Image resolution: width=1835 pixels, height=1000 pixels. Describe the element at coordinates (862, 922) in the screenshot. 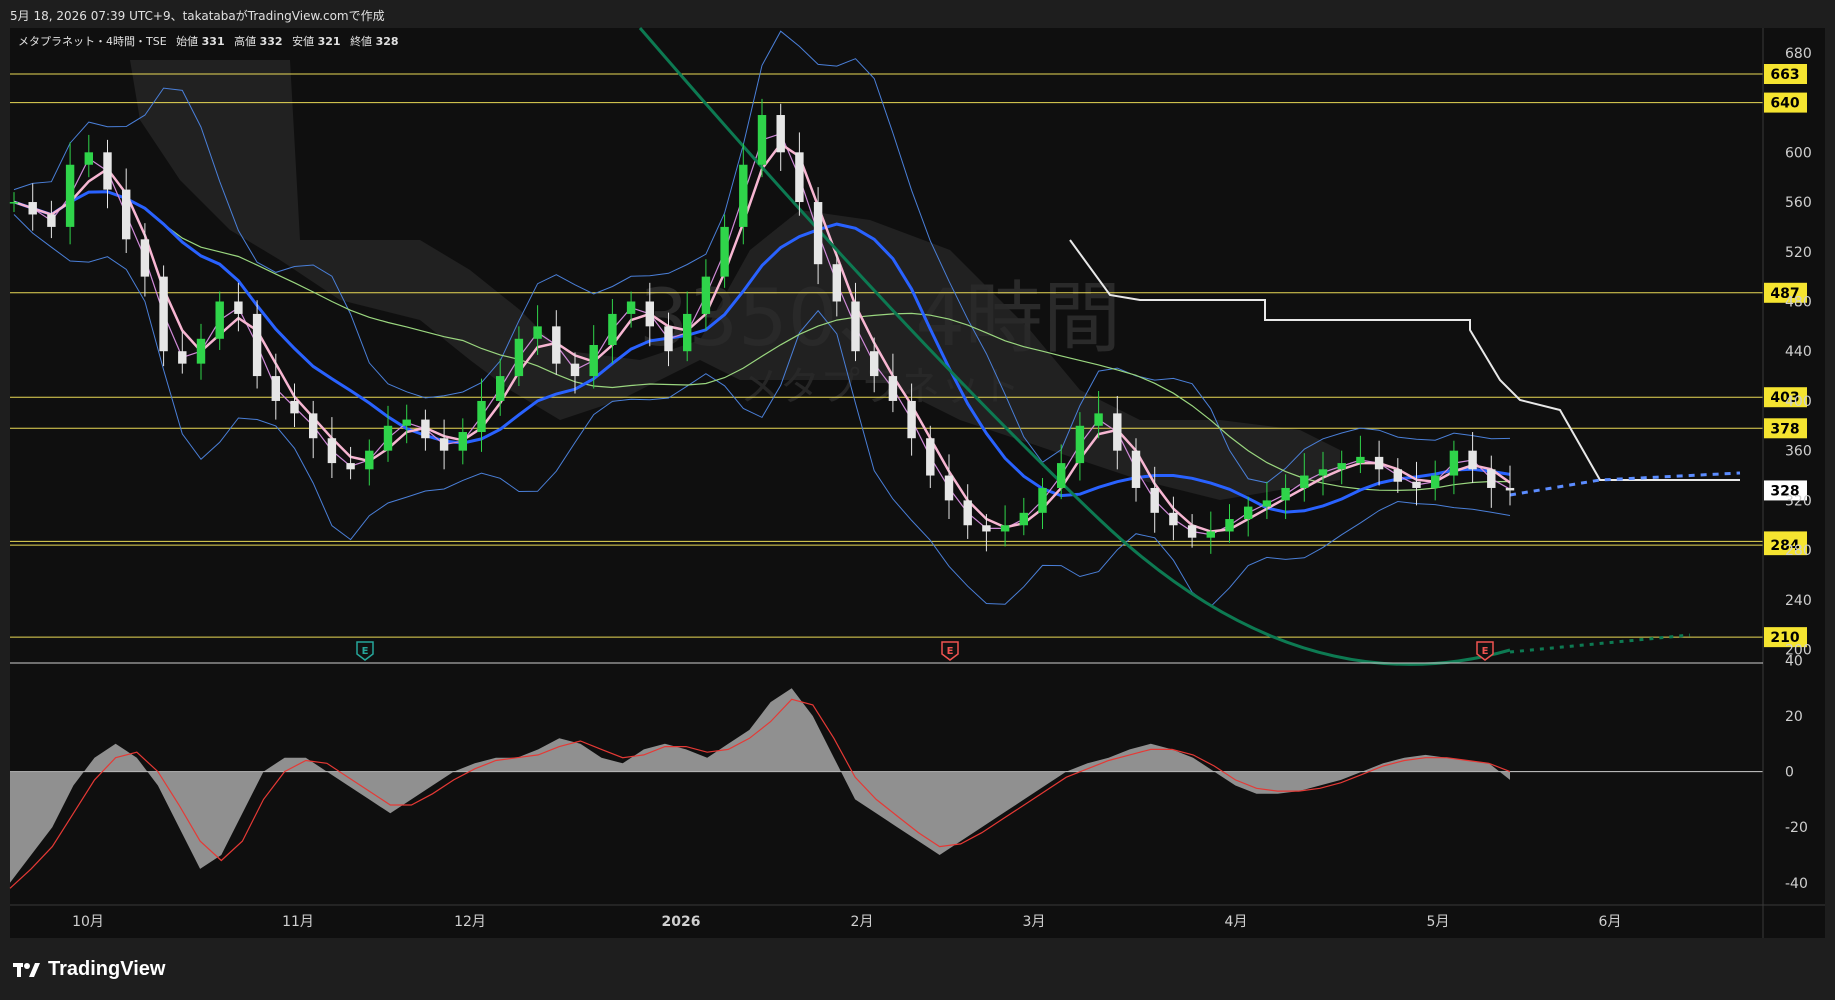

I see `time-tick-label: 2月` at that location.